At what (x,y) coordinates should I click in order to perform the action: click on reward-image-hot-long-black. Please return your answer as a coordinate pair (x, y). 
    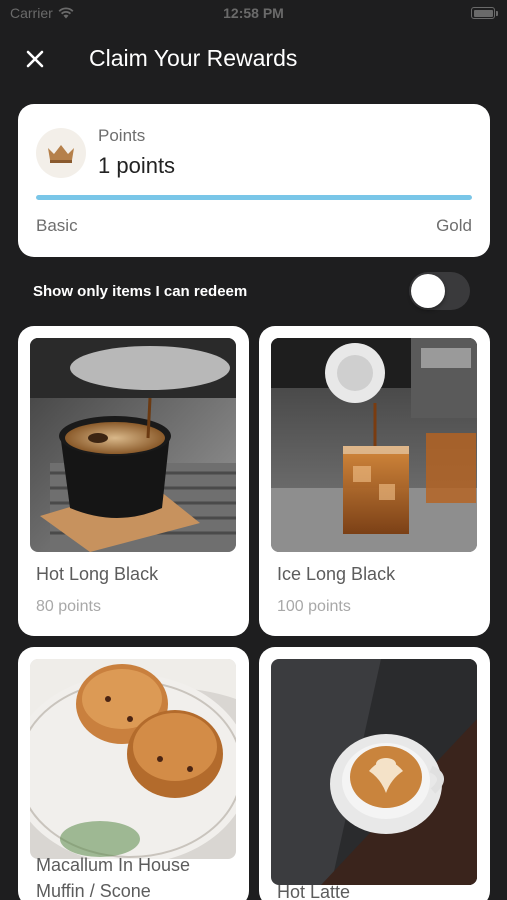
    Looking at the image, I should click on (133, 445).